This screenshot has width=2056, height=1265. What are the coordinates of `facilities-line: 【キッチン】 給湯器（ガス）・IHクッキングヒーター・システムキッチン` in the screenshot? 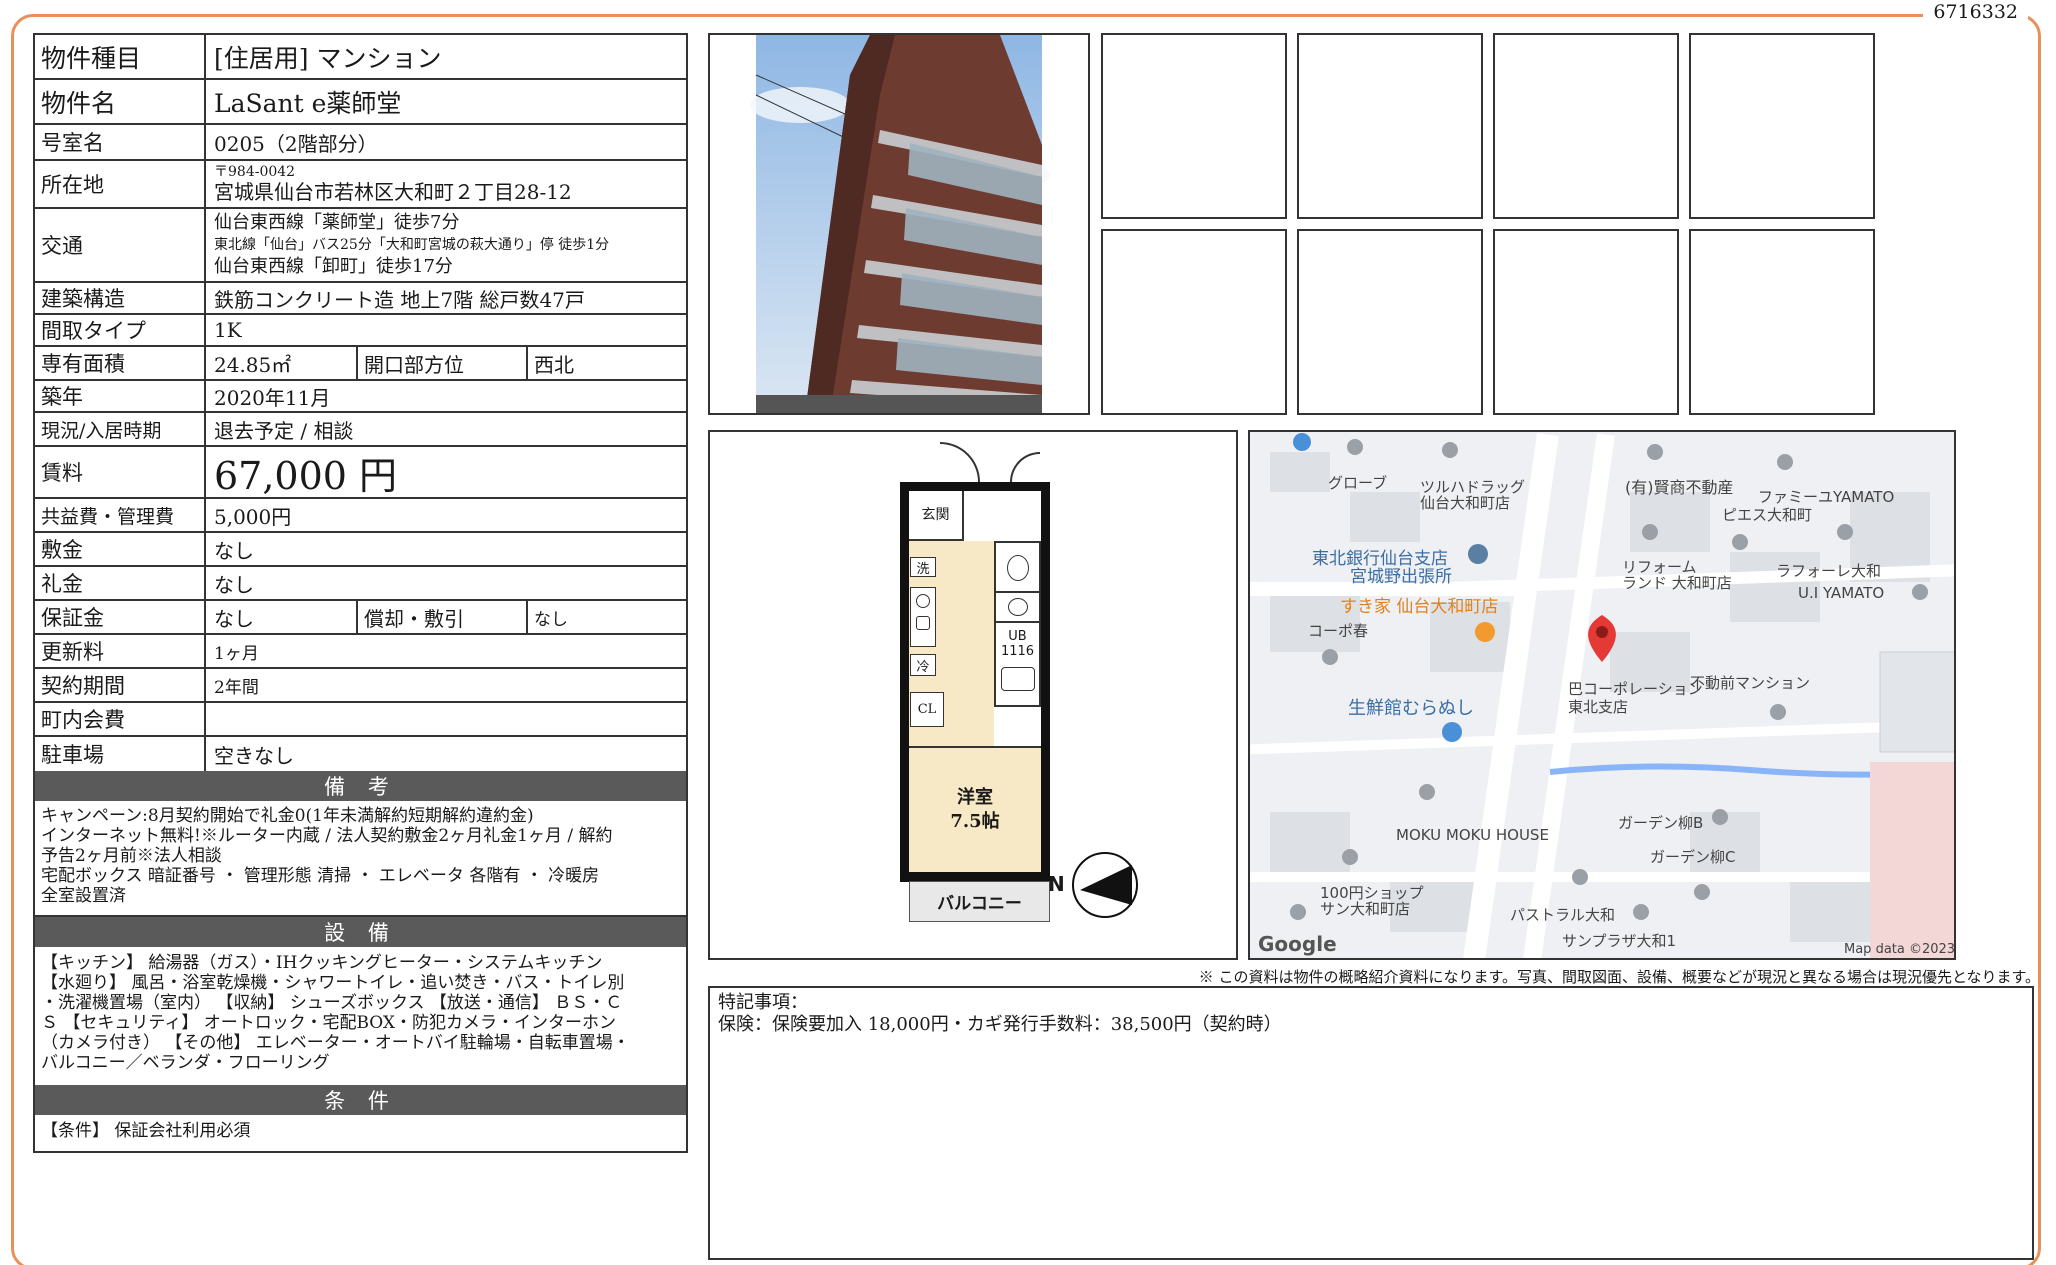 It's located at (322, 963).